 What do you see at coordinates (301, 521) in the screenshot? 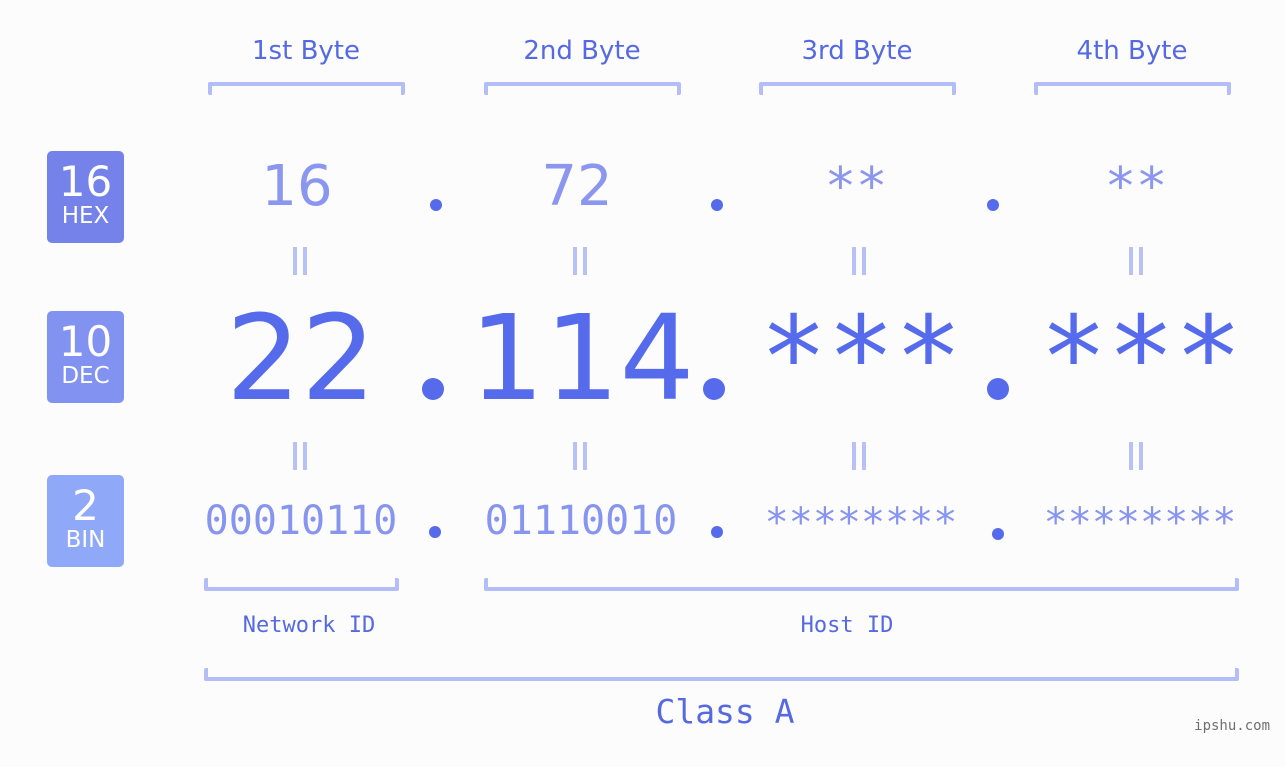
I see `bin-byte-1: 00010110` at bounding box center [301, 521].